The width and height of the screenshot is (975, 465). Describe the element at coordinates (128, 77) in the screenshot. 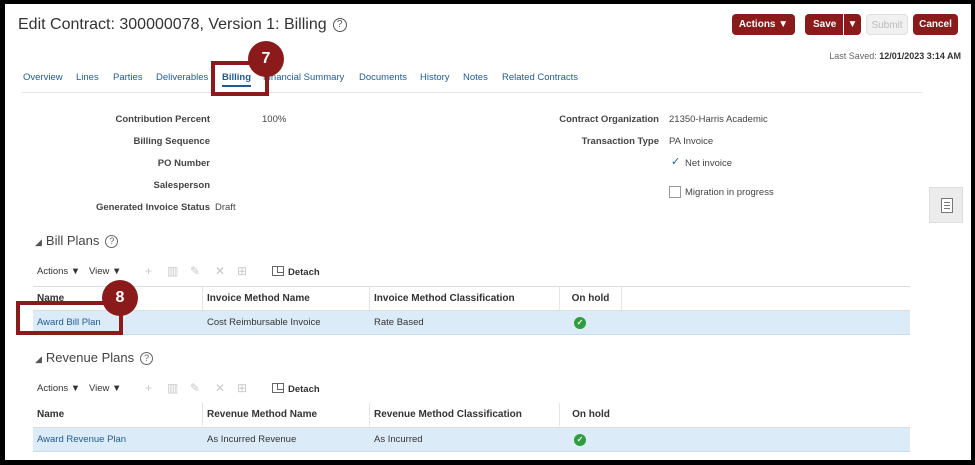

I see `tab-parties: Parties` at that location.